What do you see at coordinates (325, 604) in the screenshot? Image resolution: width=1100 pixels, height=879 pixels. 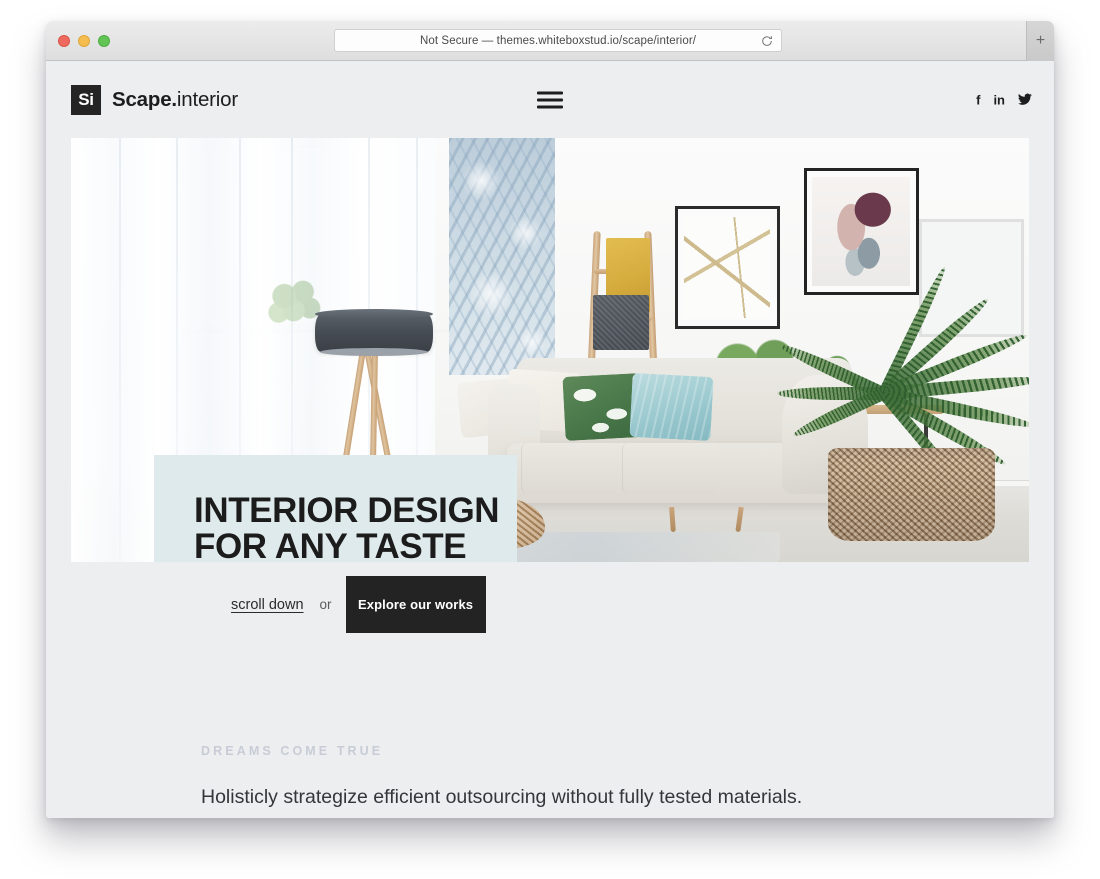 I see `cta-separator-label: or` at bounding box center [325, 604].